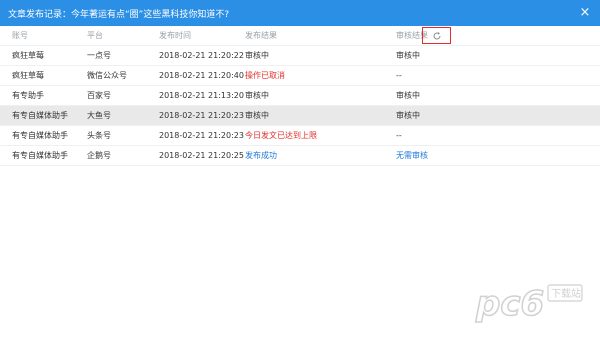 The image size is (600, 343). Describe the element at coordinates (201, 155) in the screenshot. I see `publish-time-cell: 2018-02-21 21:20:25` at that location.